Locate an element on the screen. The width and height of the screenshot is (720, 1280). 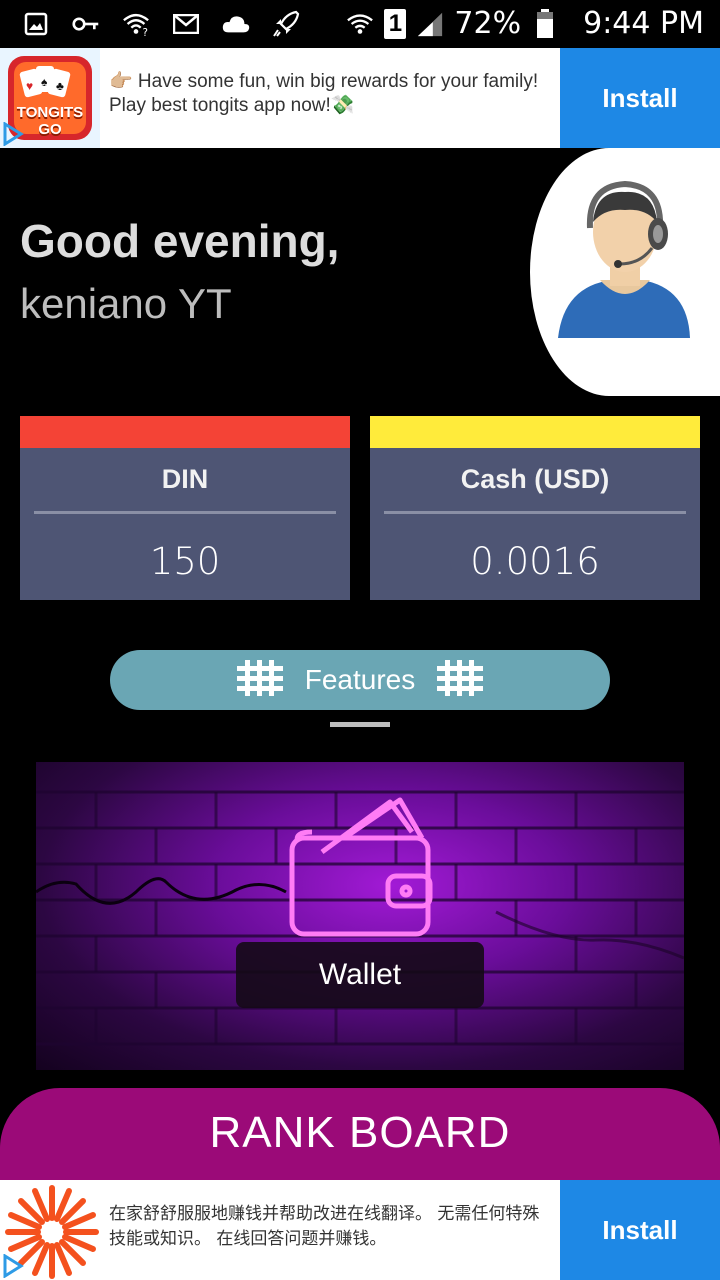
neon-wallet-icon is located at coordinates (361, 867).